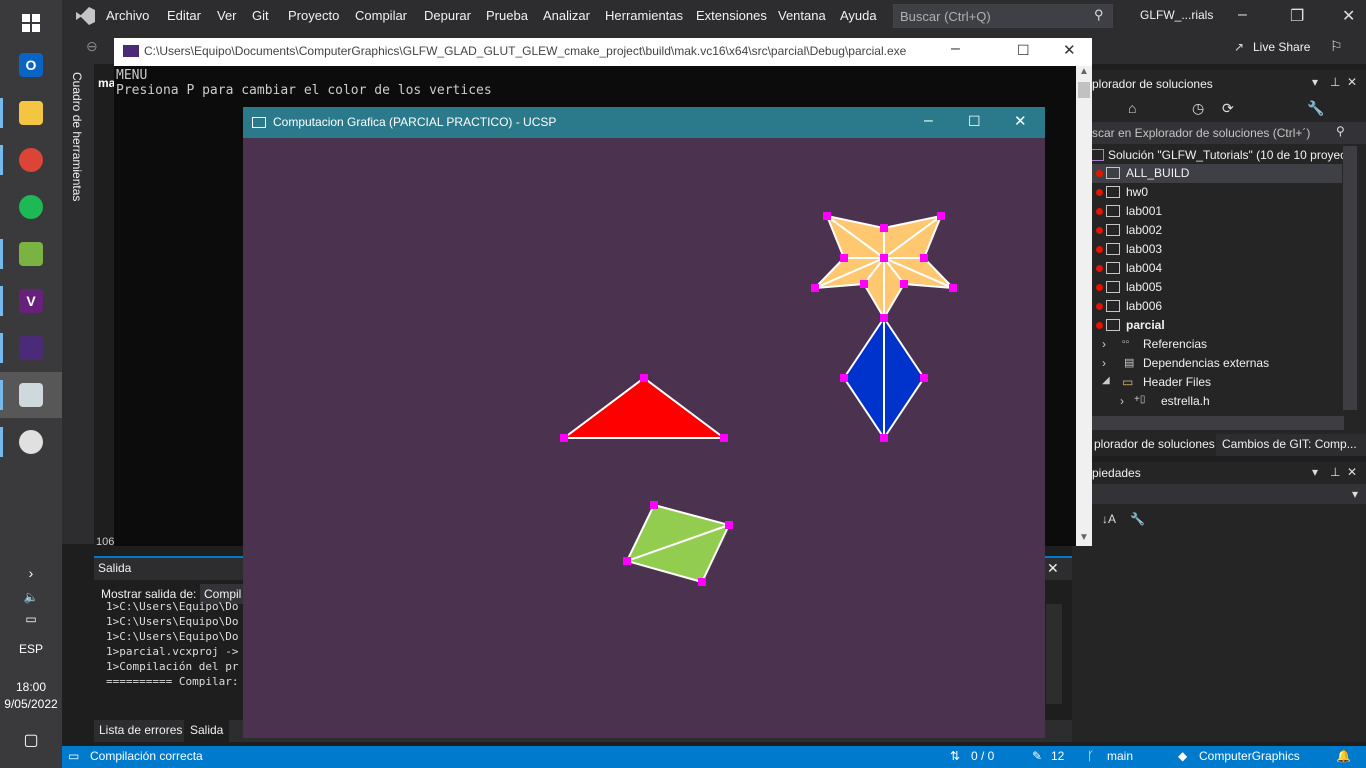 This screenshot has width=1366, height=768. I want to click on console-scrollbar: ▲ ▼, so click(1084, 306).